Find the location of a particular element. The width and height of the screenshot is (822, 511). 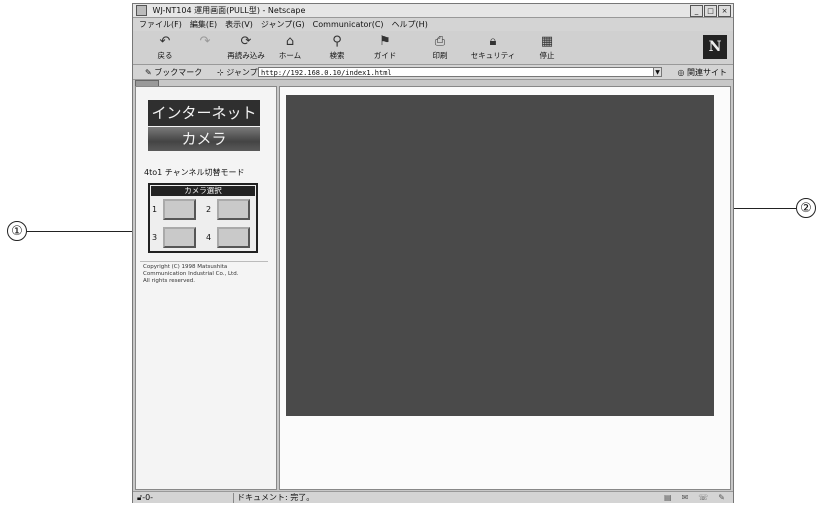

search-icon: ⚲ is located at coordinates (337, 41).